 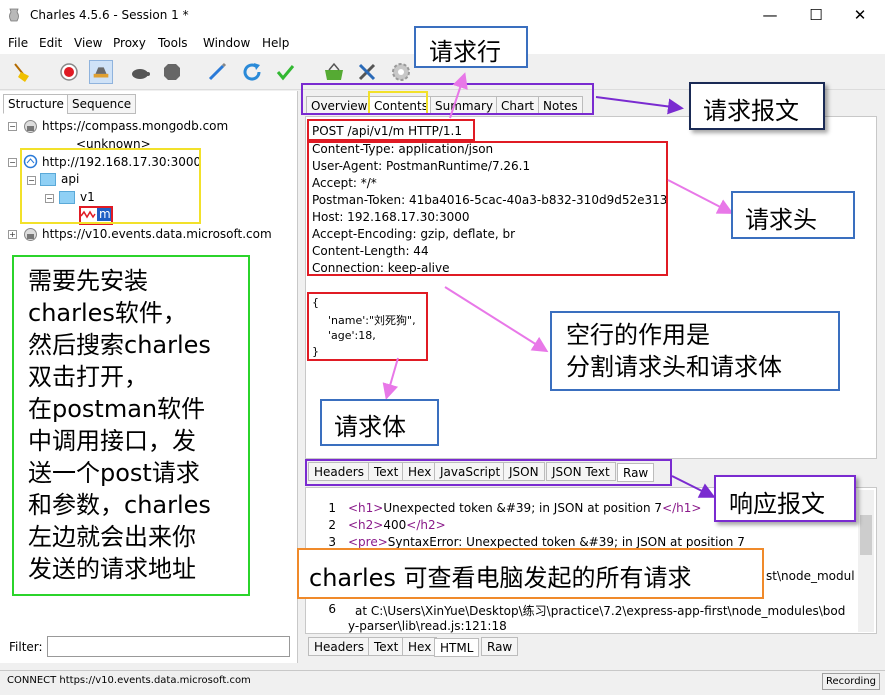 What do you see at coordinates (88, 43) in the screenshot?
I see `menu-view: View` at bounding box center [88, 43].